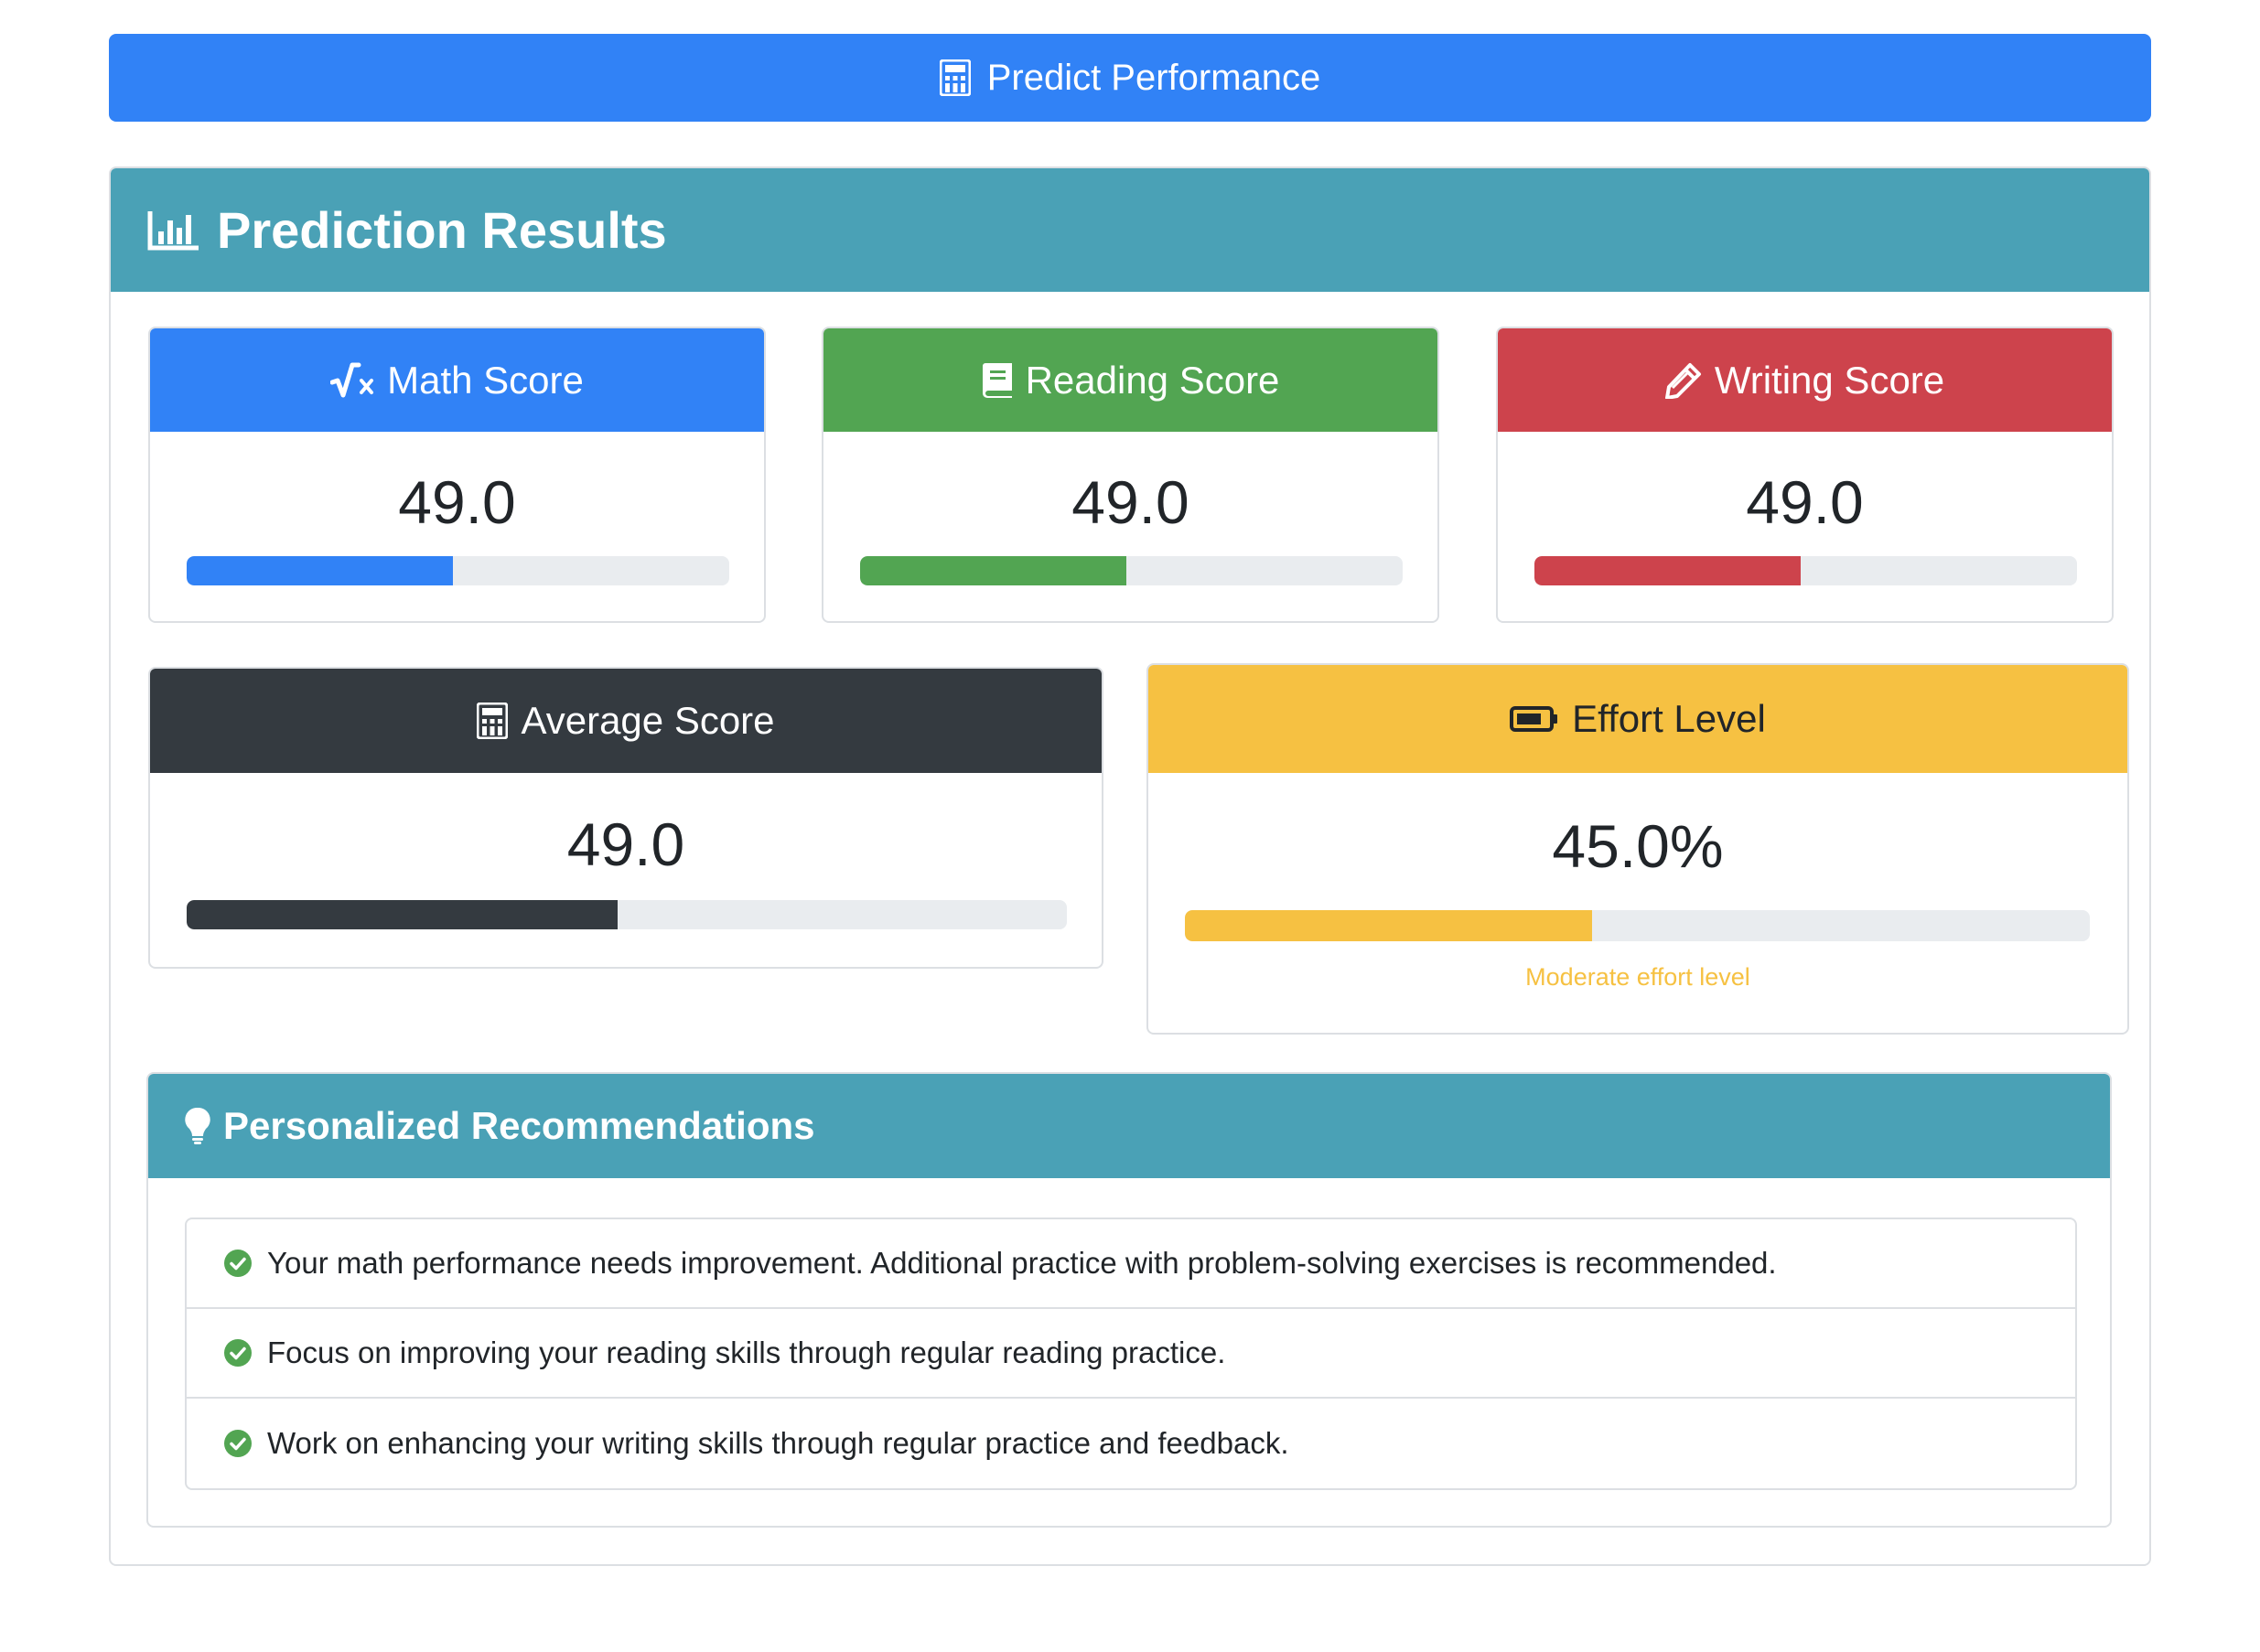  I want to click on reading-score-card: Reading Score 49.0, so click(1130, 475).